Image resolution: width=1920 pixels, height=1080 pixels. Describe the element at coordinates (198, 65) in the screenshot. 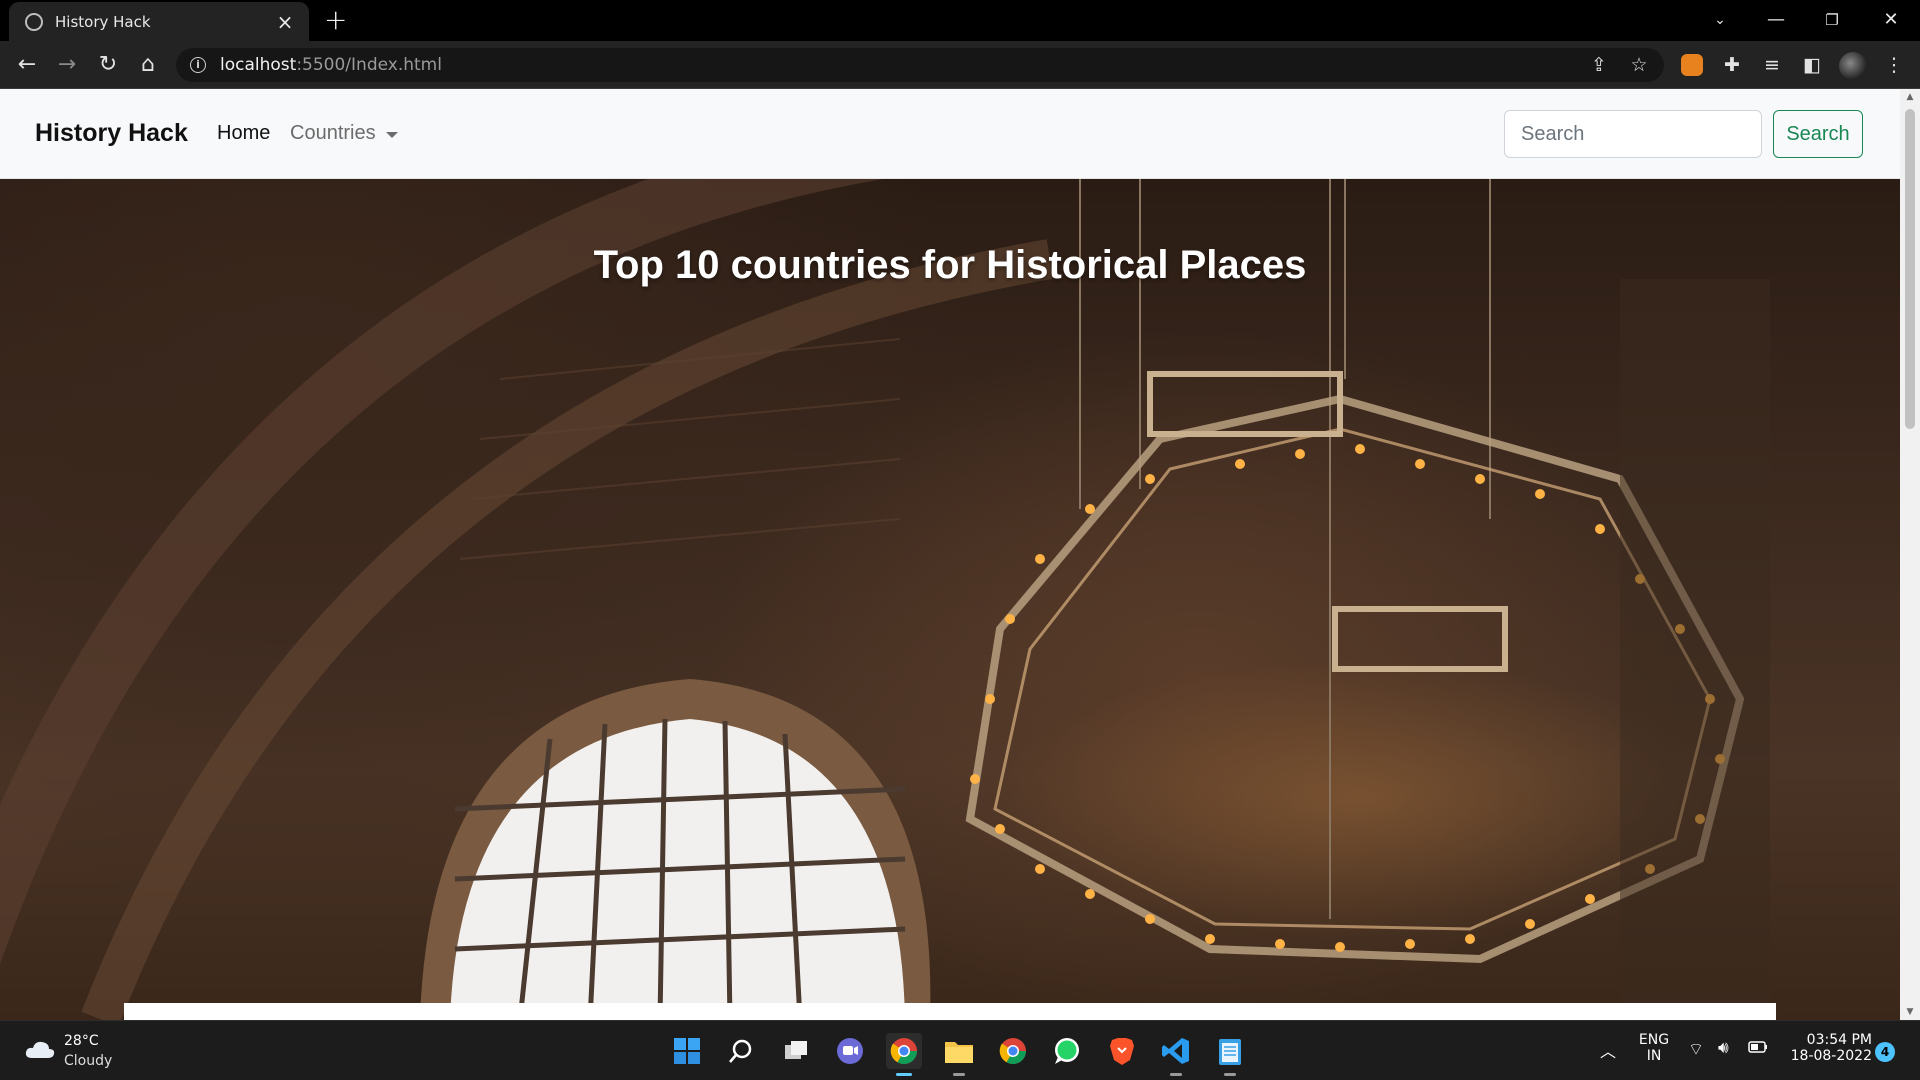

I see `site-info-icon: i` at that location.